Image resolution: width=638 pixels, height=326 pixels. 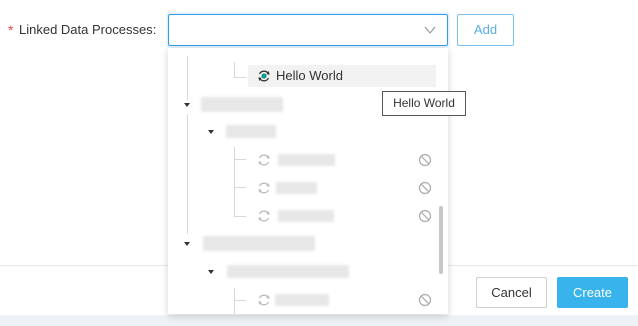 I want to click on tree-node-hello-world: Hello World, so click(x=342, y=76).